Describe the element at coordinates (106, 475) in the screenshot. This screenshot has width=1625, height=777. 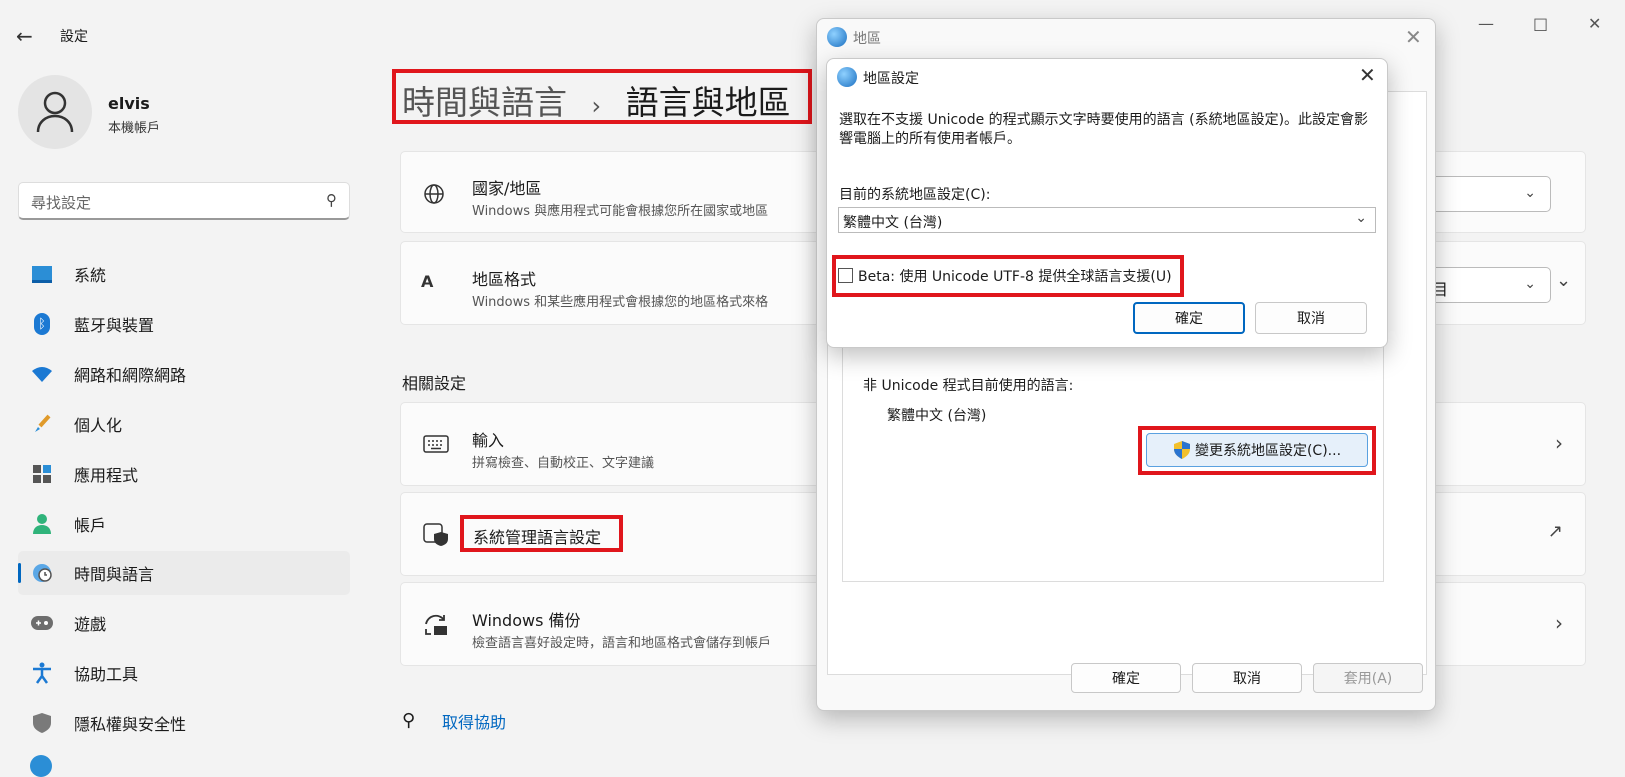
I see `sidebar-item-label: 應用程式` at that location.